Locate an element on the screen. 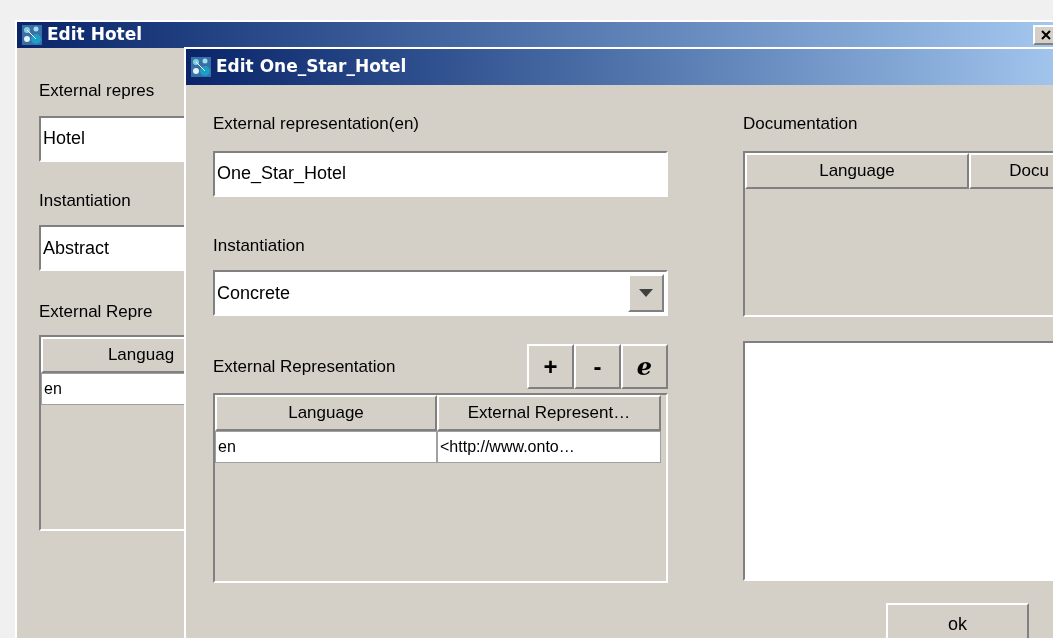 The width and height of the screenshot is (1053, 638). dropdown-arrow-icon is located at coordinates (646, 293).